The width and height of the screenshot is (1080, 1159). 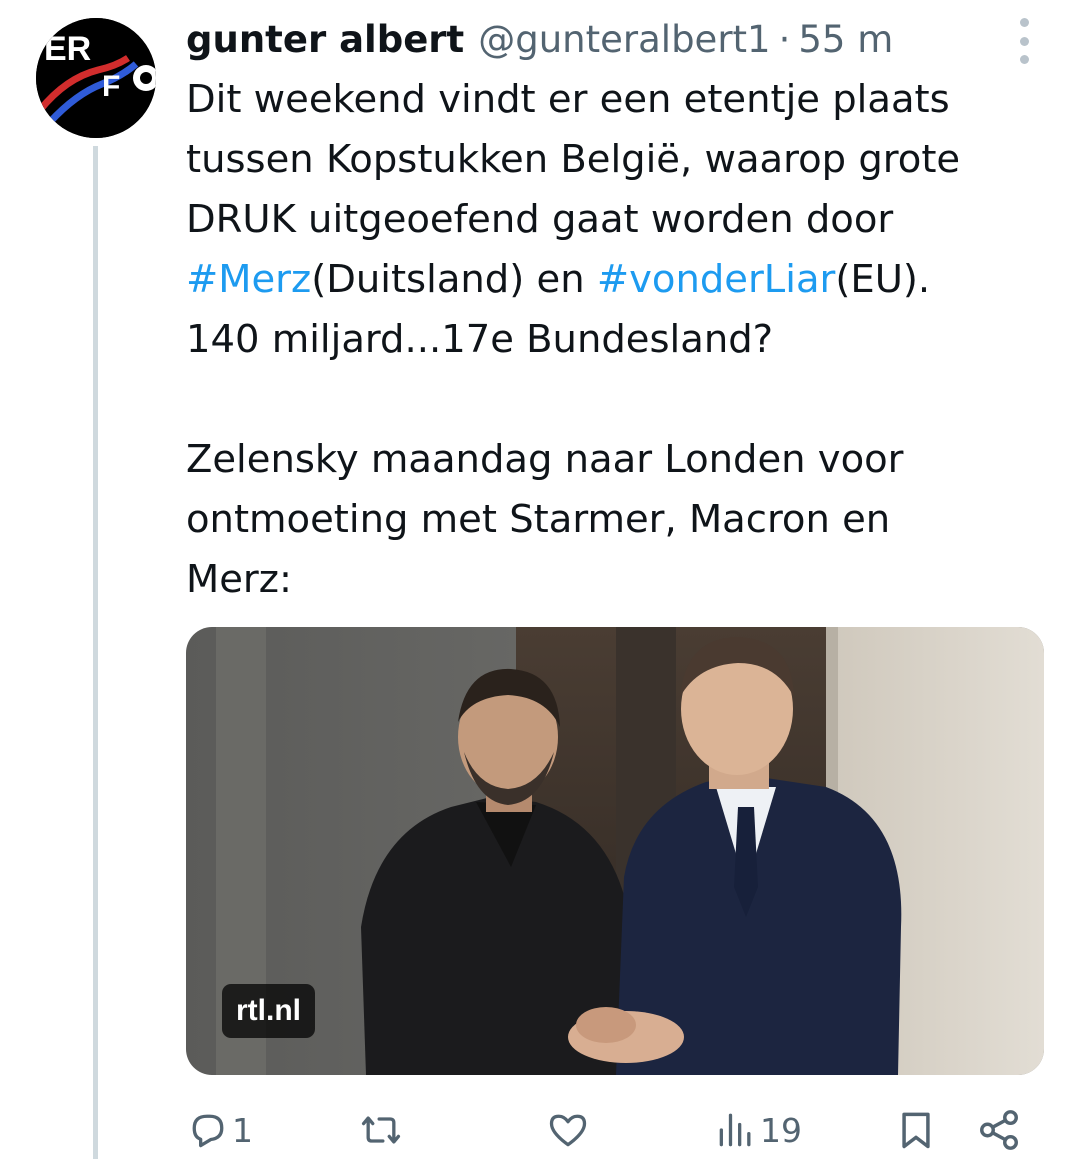 I want to click on post-line: Dit weekend vindt er een etentje plaats, so click(x=568, y=99).